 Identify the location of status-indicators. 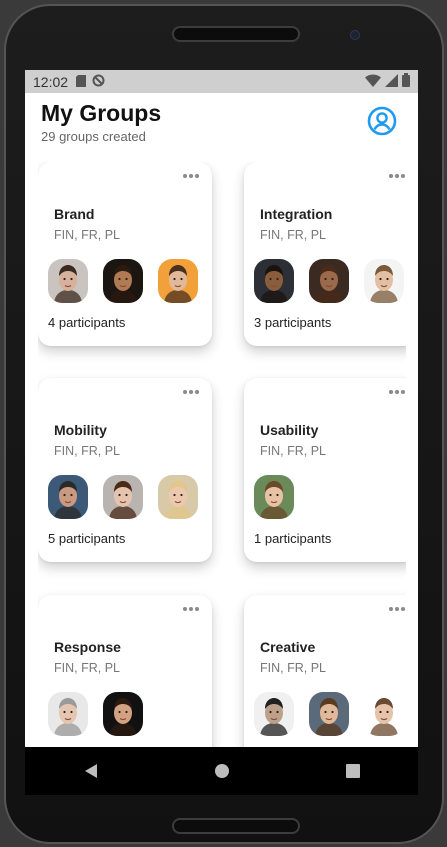
(387, 81).